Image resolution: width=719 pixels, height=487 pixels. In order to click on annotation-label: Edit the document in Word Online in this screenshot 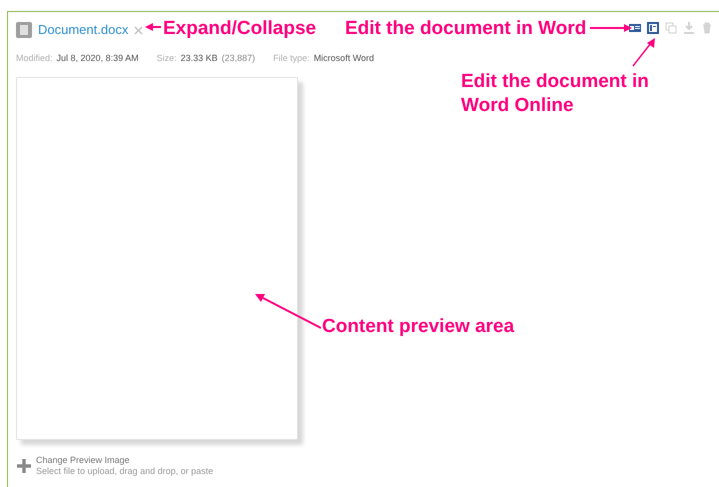, I will do `click(555, 94)`.